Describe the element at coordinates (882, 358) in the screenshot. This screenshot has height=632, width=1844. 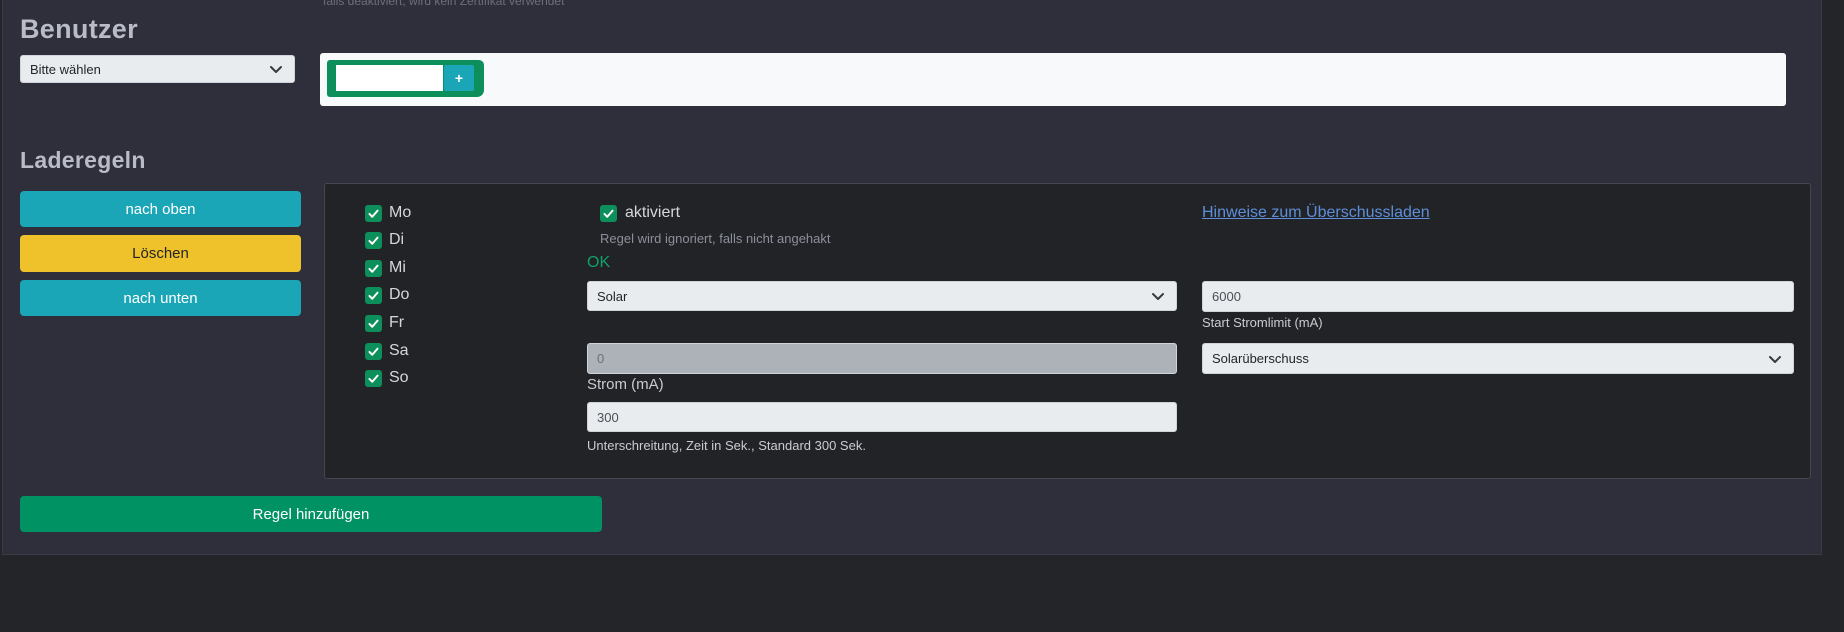
I see `current-input: 0` at that location.